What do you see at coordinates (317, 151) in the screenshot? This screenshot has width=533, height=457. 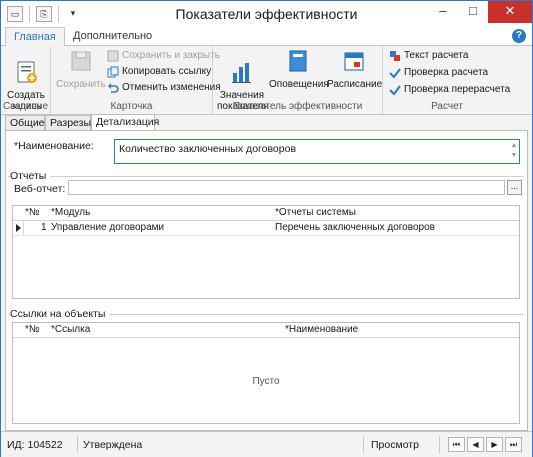 I see `name-field: Количество заключенных договоров ▲ ▼` at bounding box center [317, 151].